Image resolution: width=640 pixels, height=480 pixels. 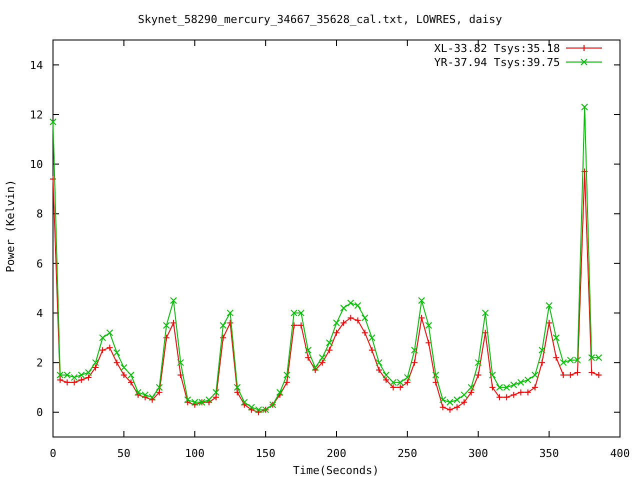 What do you see at coordinates (194, 453) in the screenshot?
I see `x-tick-label: 100` at bounding box center [194, 453].